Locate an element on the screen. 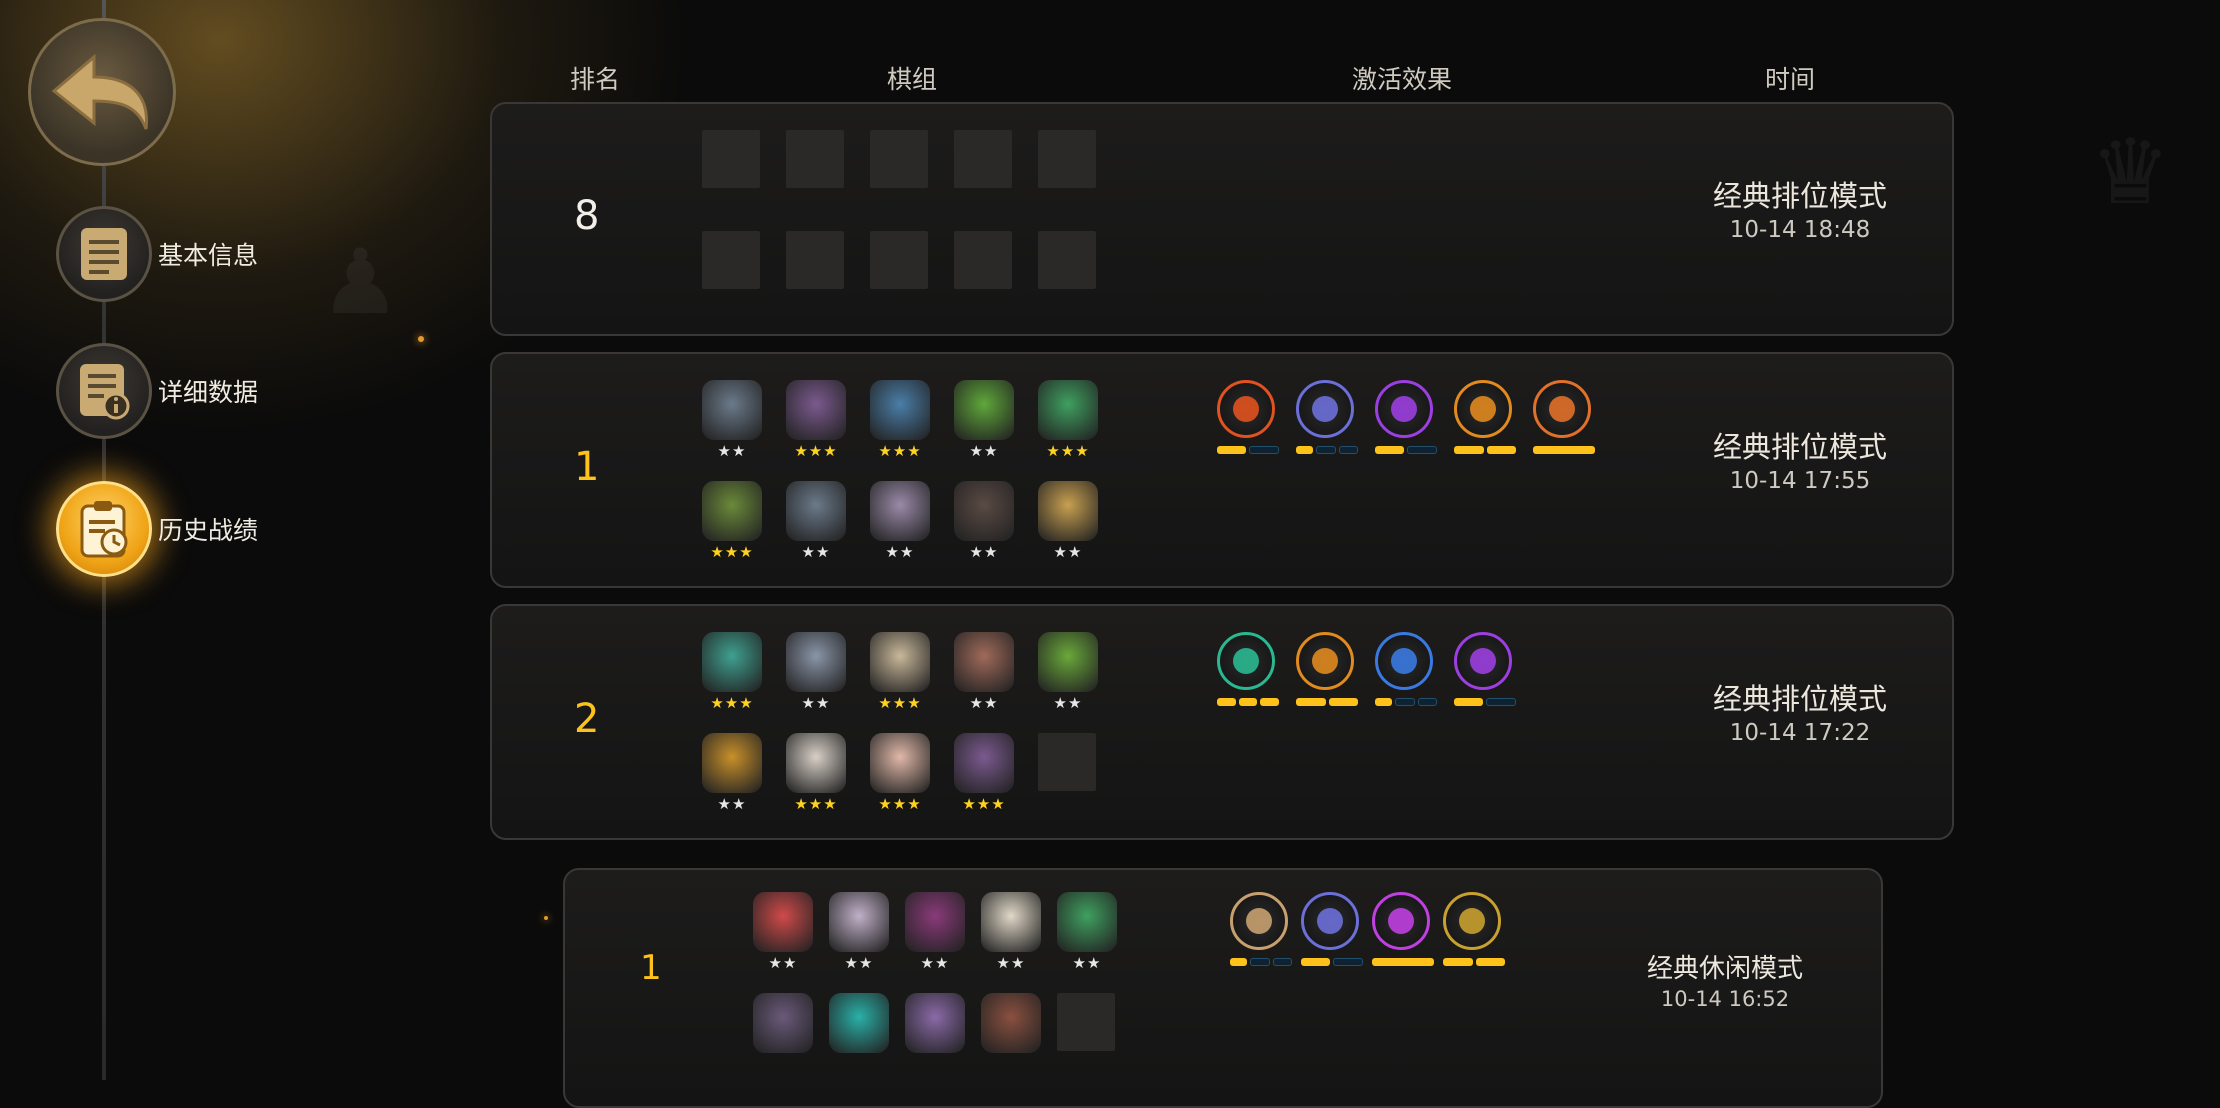 This screenshot has height=1108, width=2220. sidebar-item-label: 历史战绩 is located at coordinates (208, 530).